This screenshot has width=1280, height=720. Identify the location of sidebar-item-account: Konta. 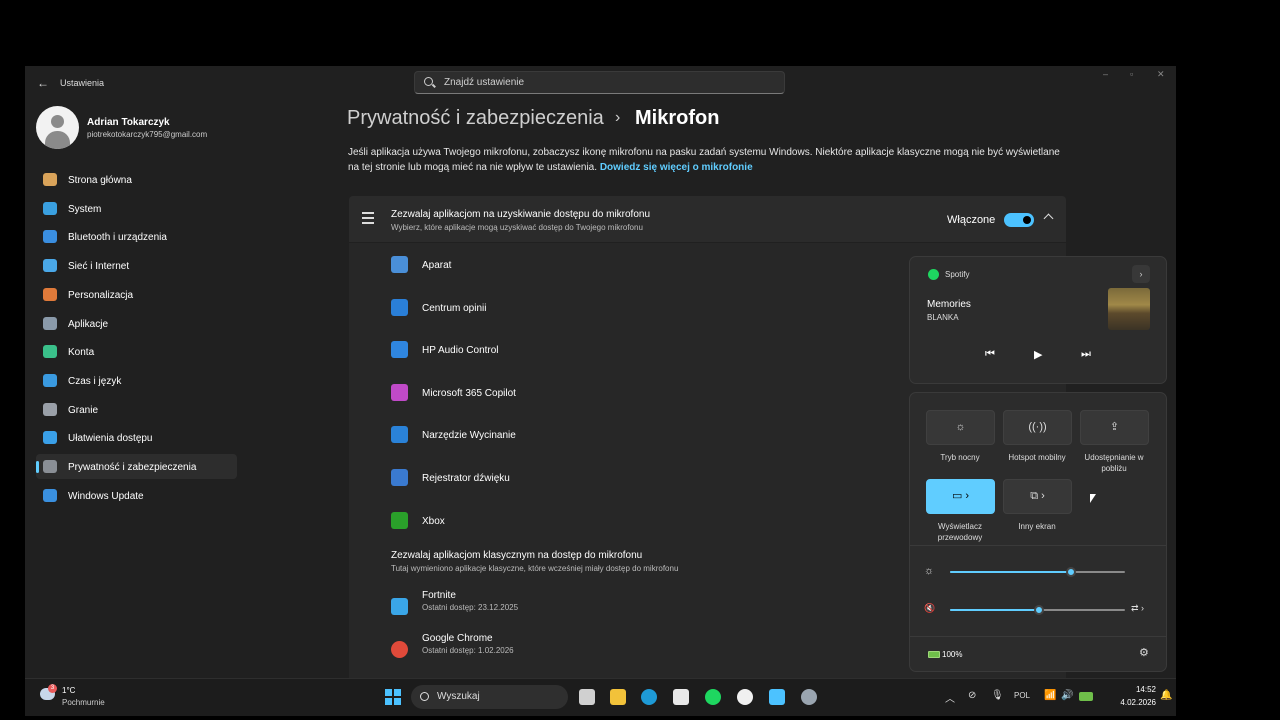
(136, 351).